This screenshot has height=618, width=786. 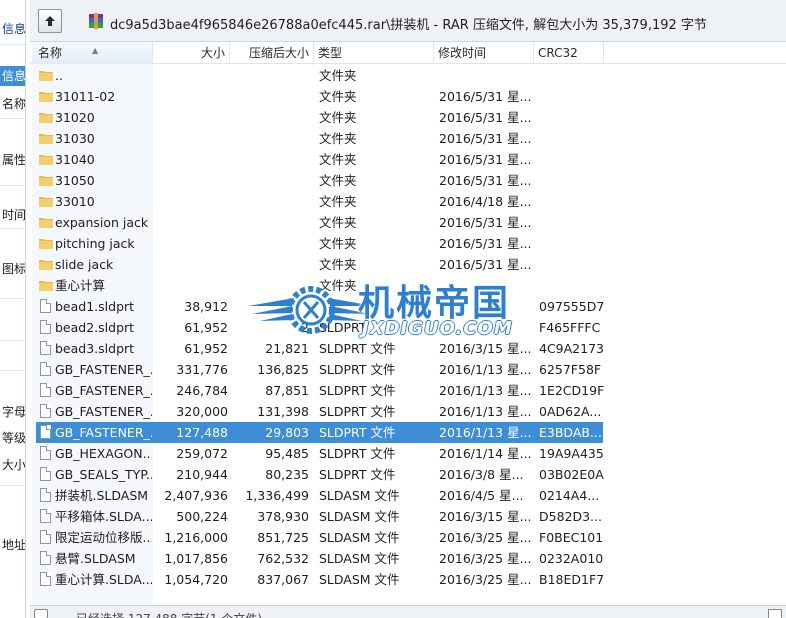 I want to click on cell-name: 31050, so click(x=75, y=180).